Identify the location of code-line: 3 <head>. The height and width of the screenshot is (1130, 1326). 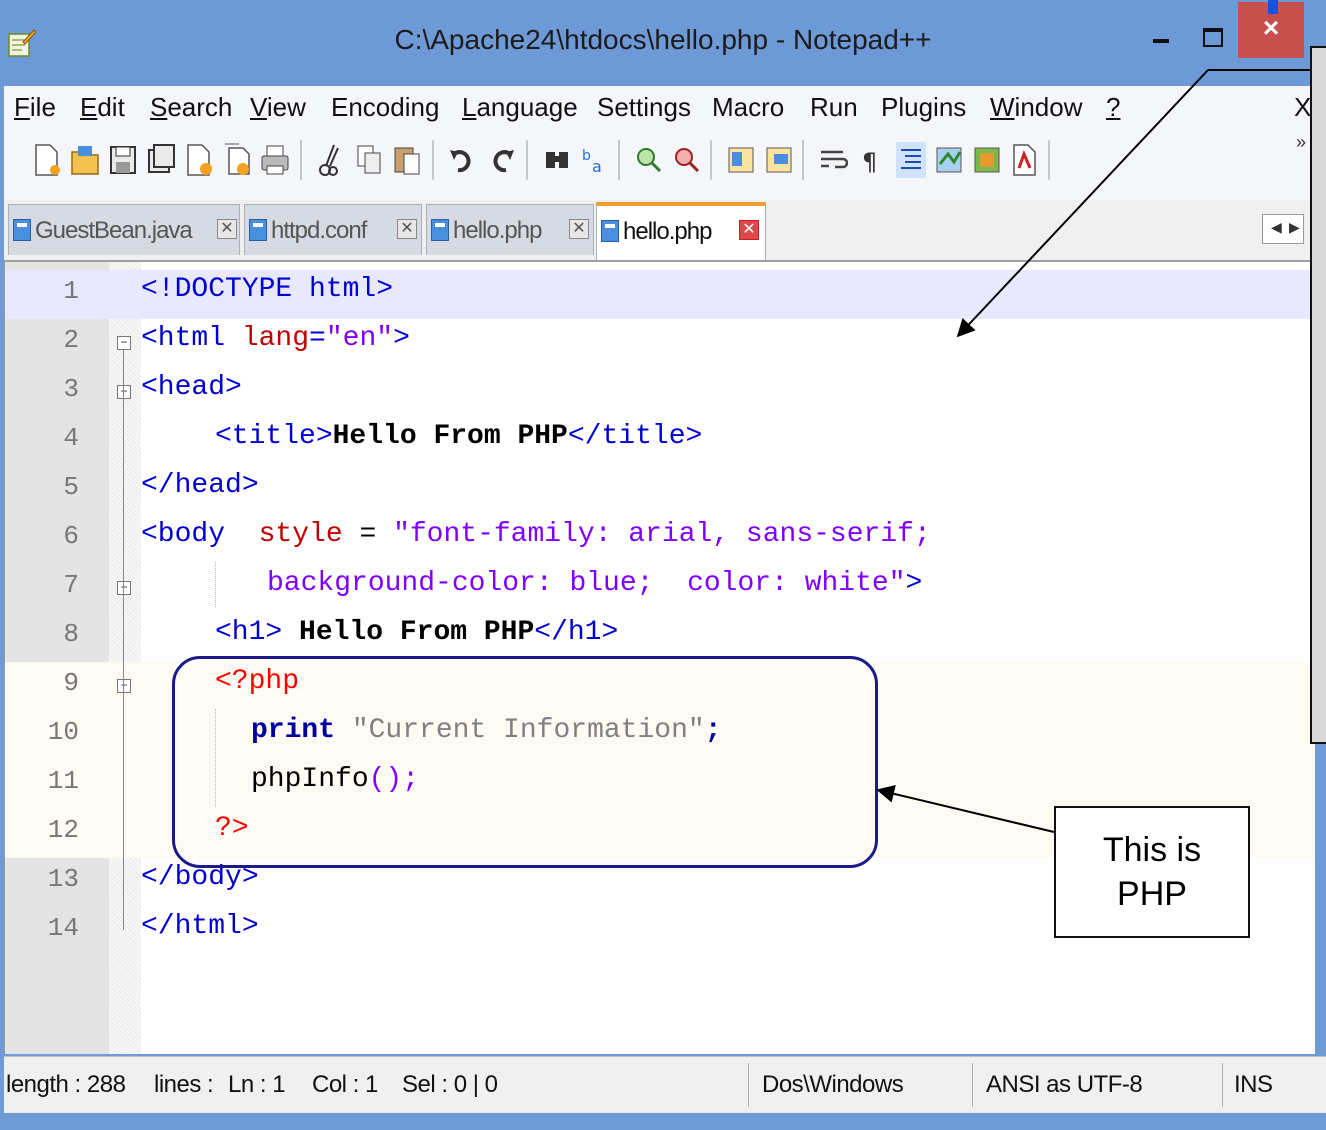
(660, 392).